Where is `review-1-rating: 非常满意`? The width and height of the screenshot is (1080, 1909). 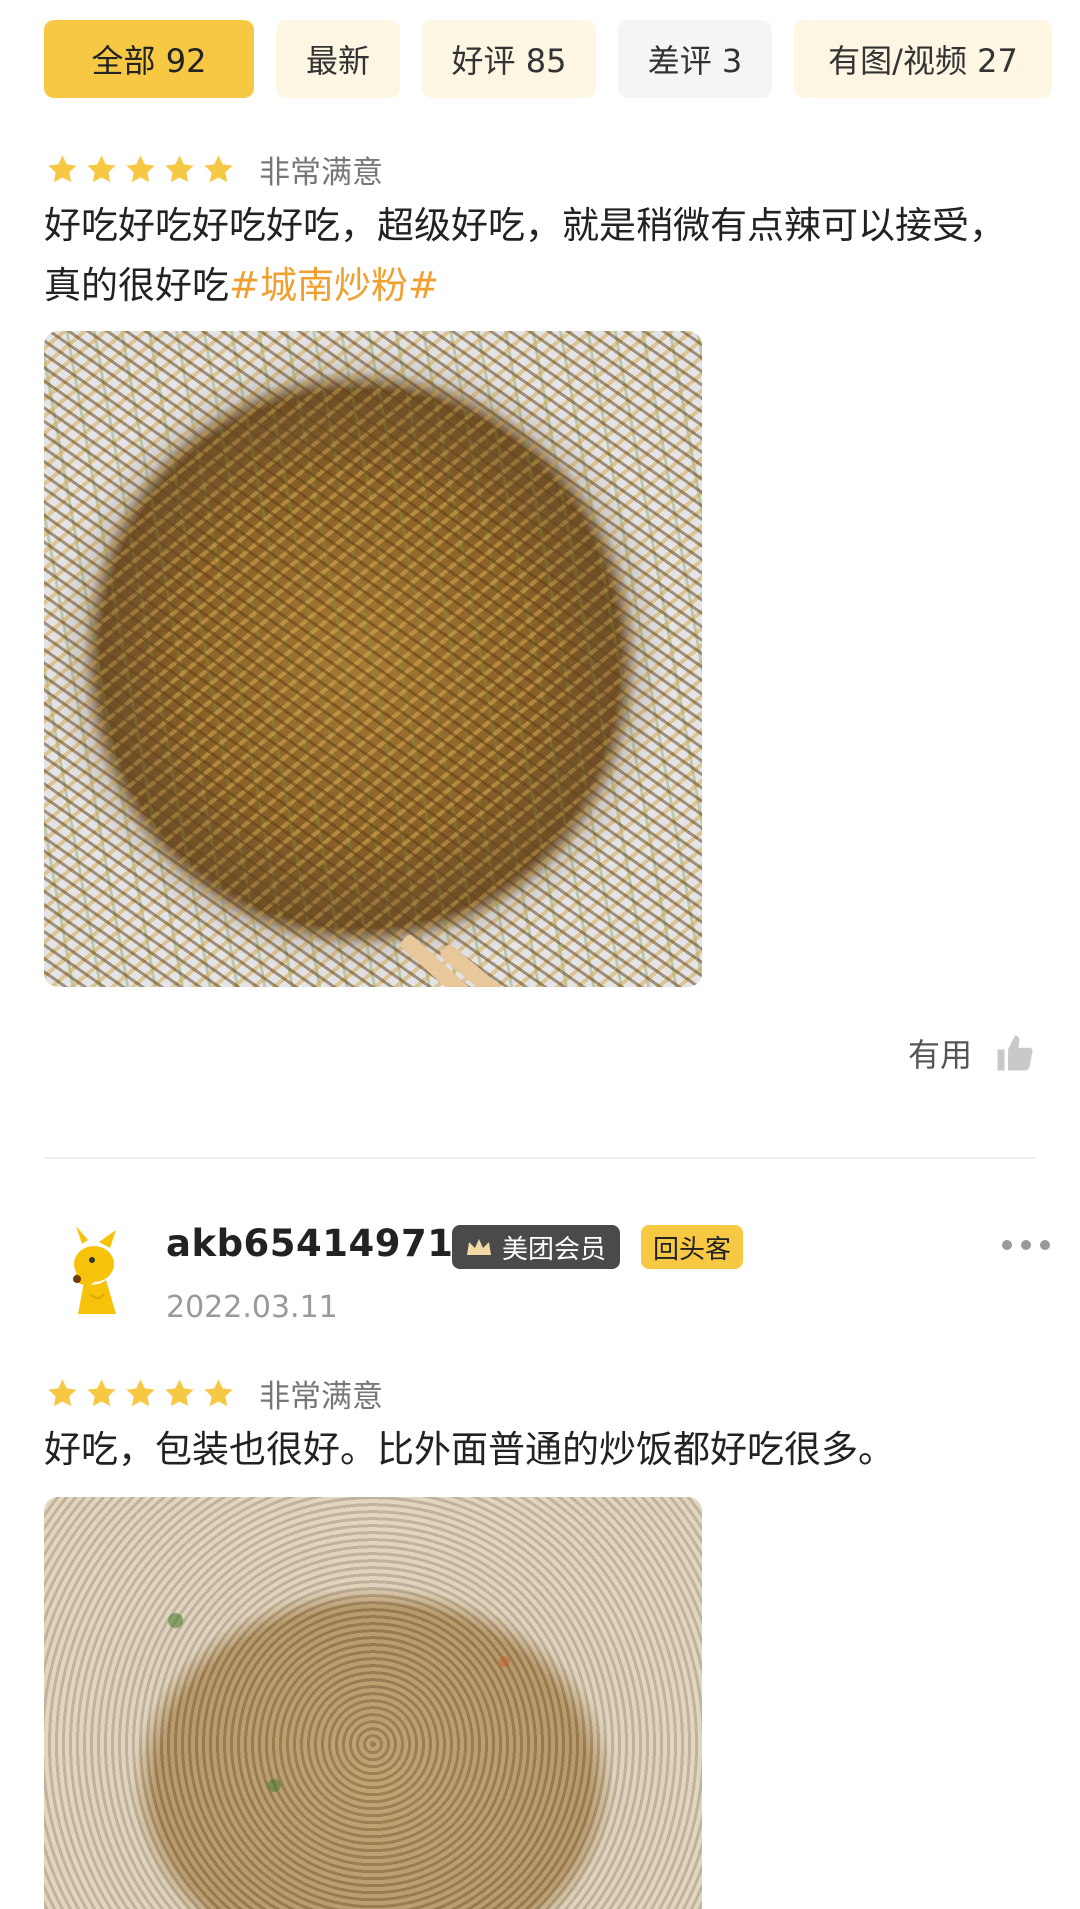 review-1-rating: 非常满意 is located at coordinates (214, 169).